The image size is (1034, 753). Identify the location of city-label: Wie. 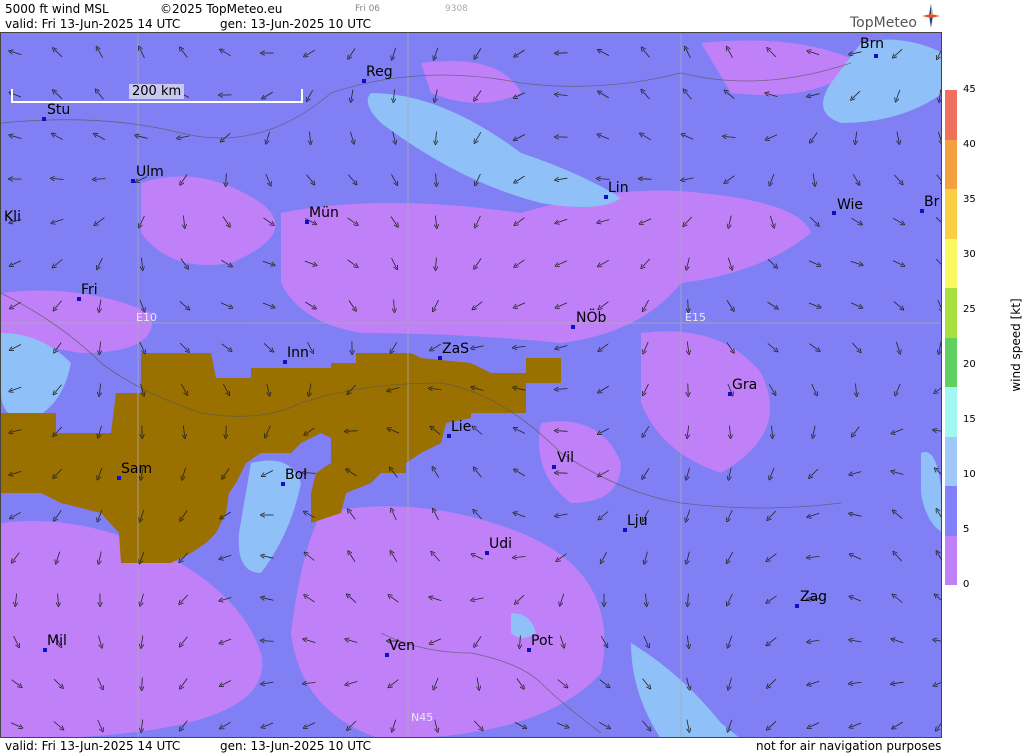
(850, 205).